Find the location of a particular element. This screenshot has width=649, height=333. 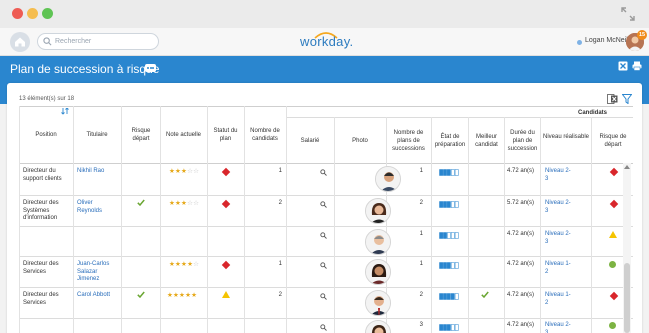

excel-icon is located at coordinates (612, 99).